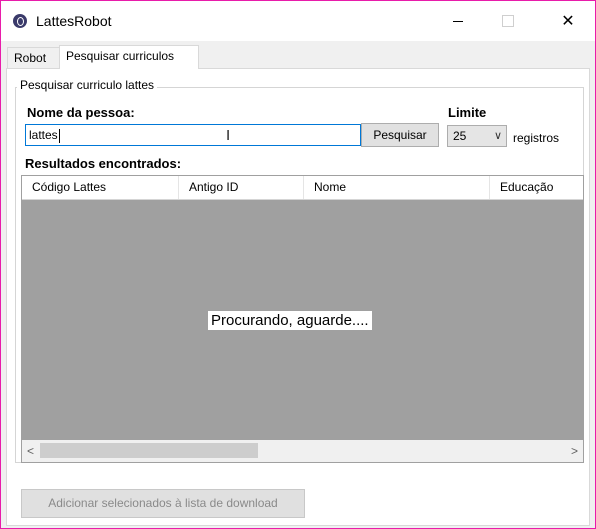  What do you see at coordinates (59, 135) in the screenshot?
I see `text-caret` at bounding box center [59, 135].